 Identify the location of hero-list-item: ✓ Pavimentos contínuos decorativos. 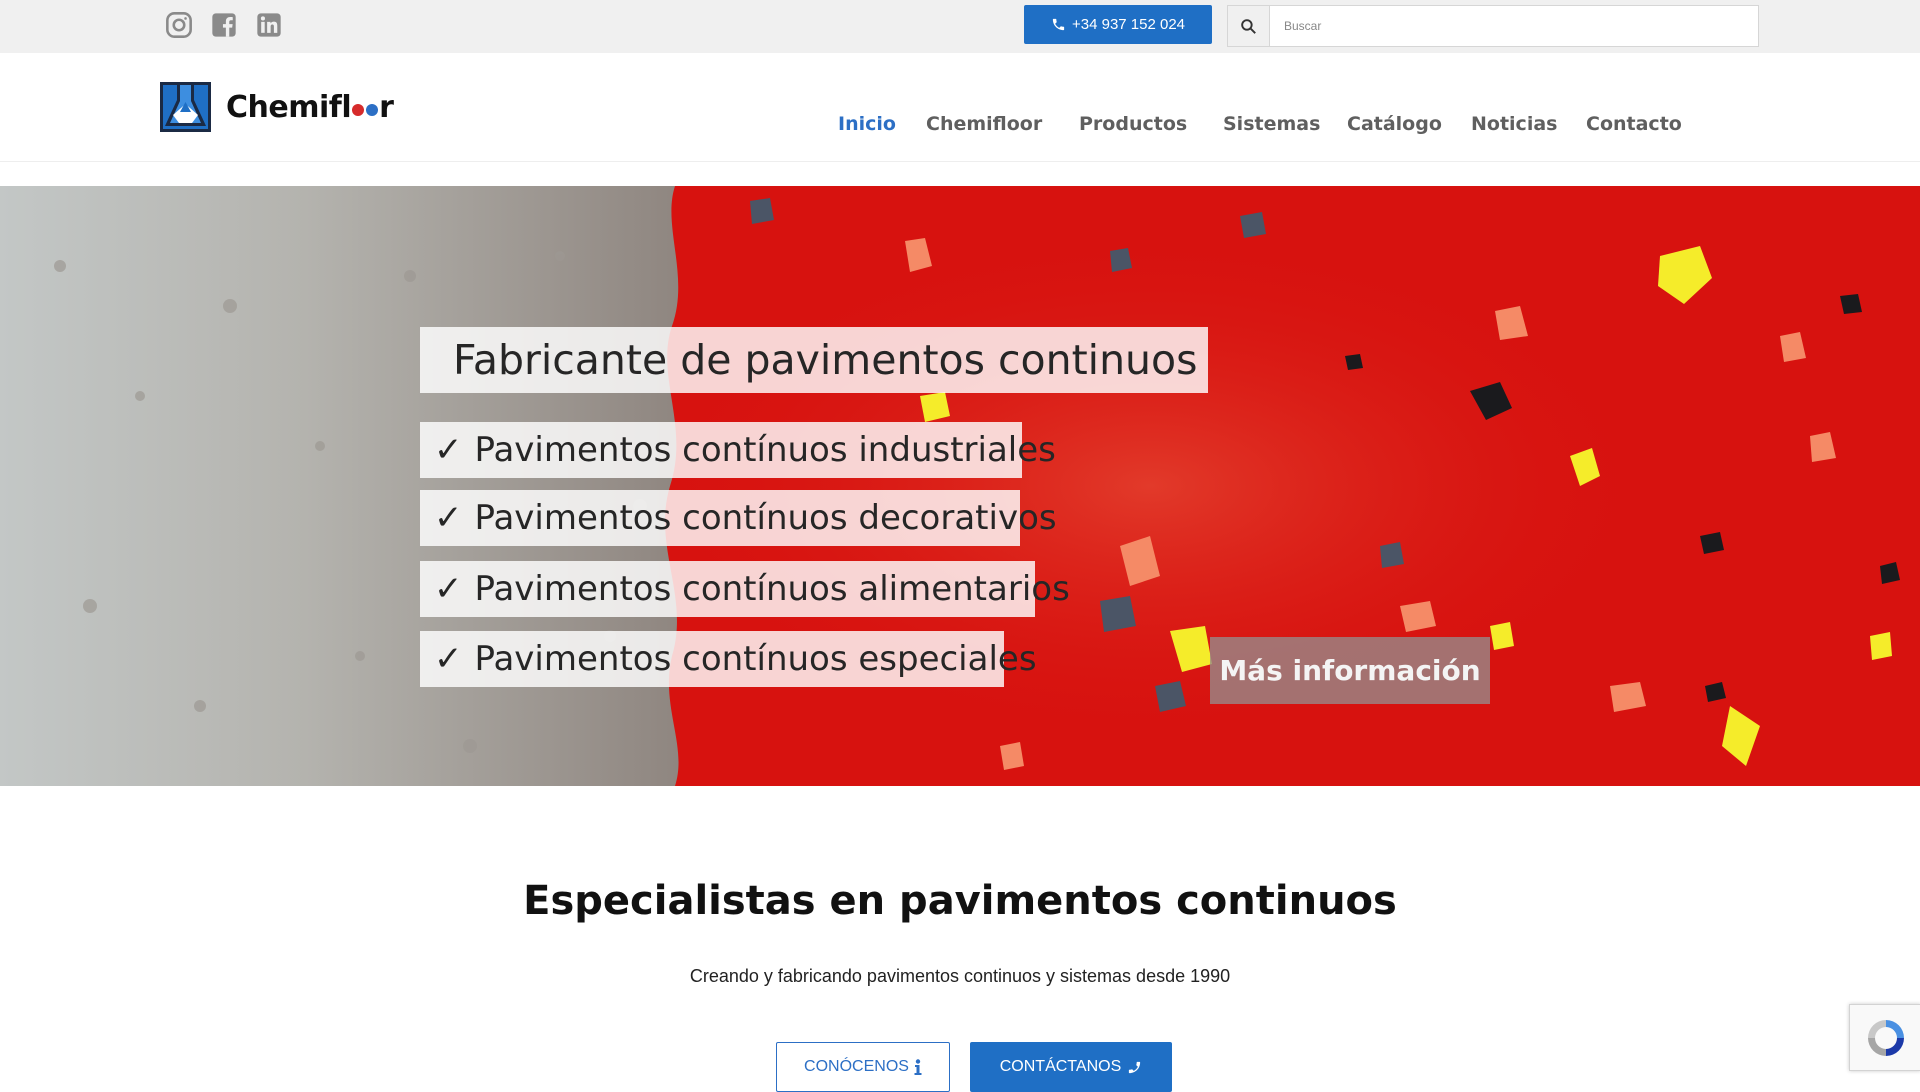
(738, 518).